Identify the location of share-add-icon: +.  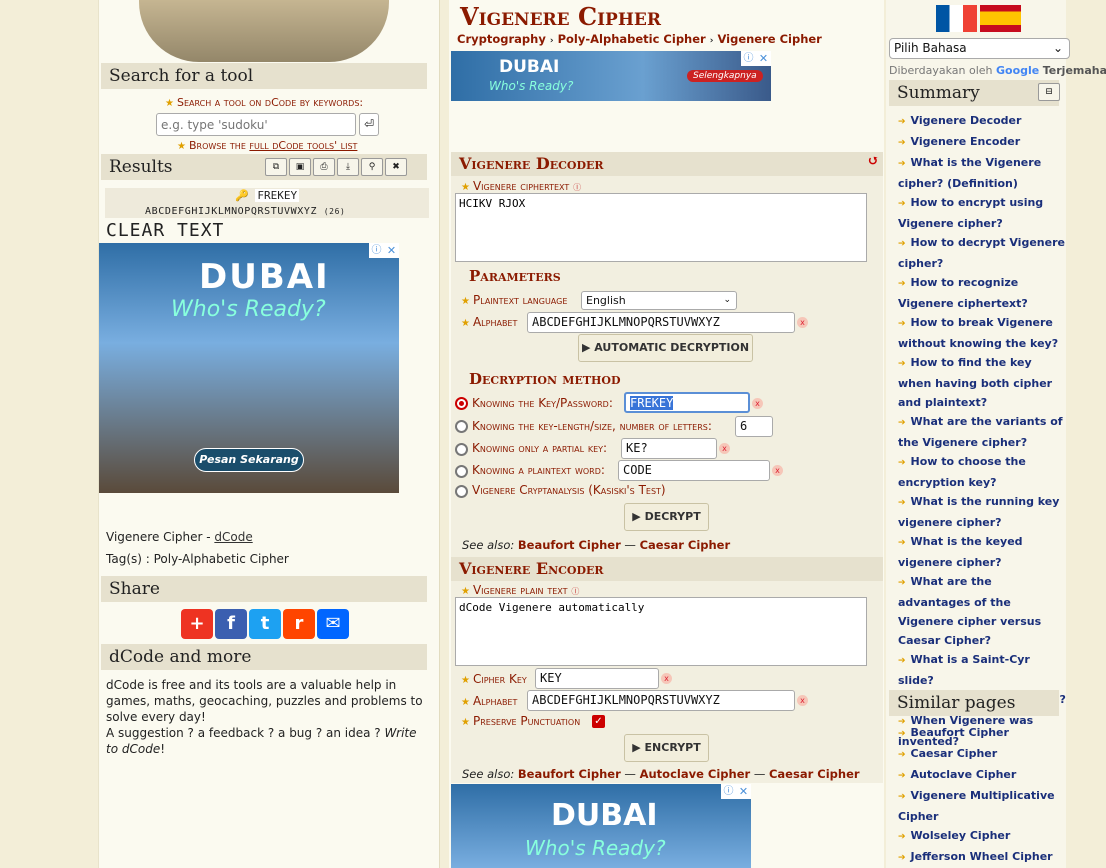
(197, 624).